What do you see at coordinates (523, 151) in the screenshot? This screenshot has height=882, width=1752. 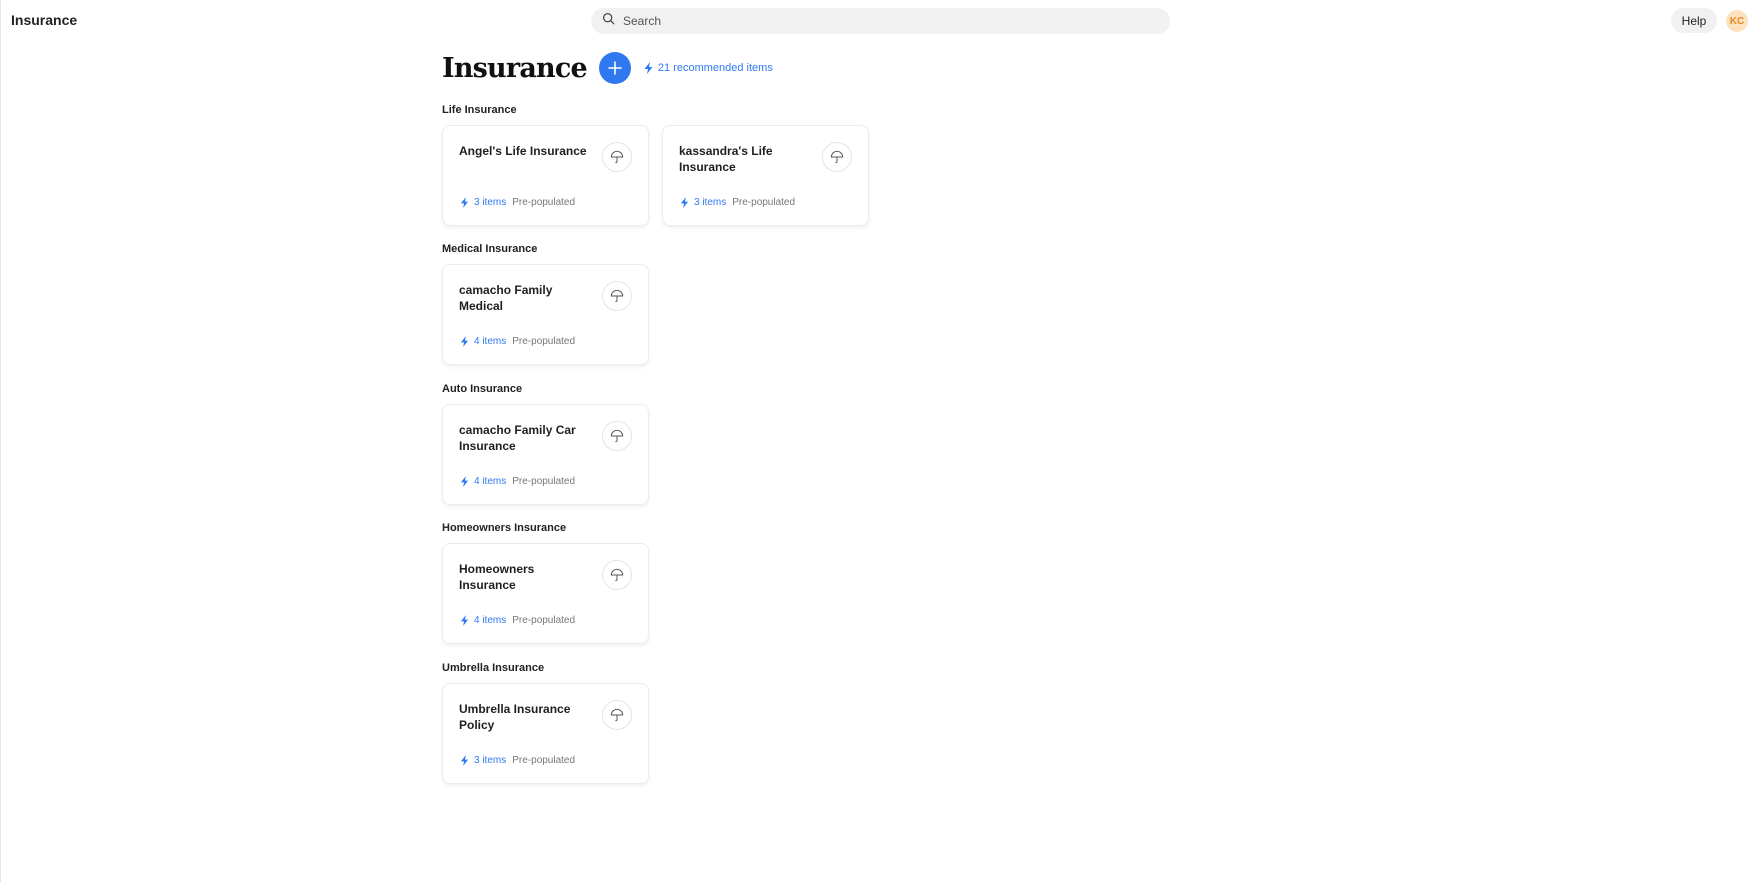 I see `card-title: Angel's Life Insurance` at bounding box center [523, 151].